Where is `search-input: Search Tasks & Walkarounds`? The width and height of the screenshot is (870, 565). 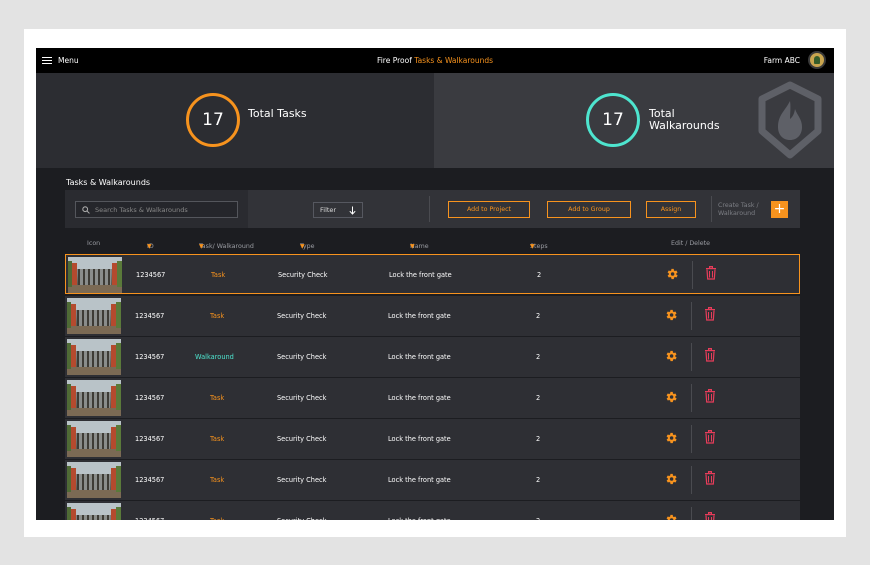
search-input: Search Tasks & Walkarounds is located at coordinates (156, 209).